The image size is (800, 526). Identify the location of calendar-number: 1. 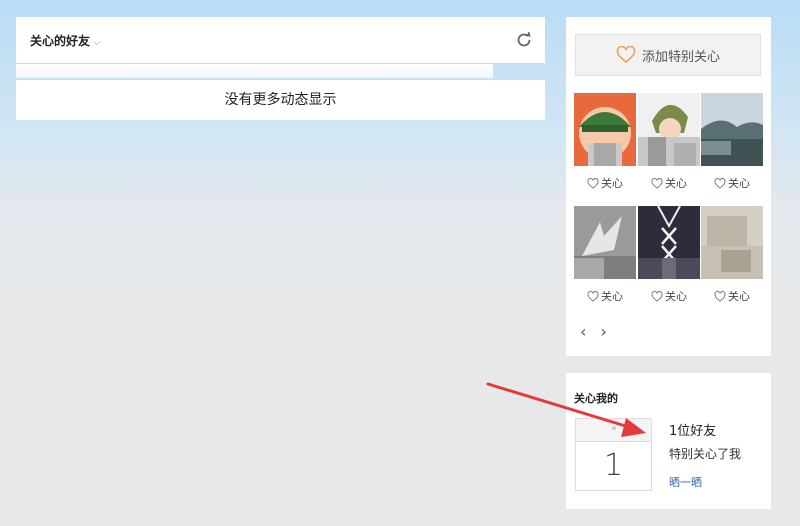
(613, 465).